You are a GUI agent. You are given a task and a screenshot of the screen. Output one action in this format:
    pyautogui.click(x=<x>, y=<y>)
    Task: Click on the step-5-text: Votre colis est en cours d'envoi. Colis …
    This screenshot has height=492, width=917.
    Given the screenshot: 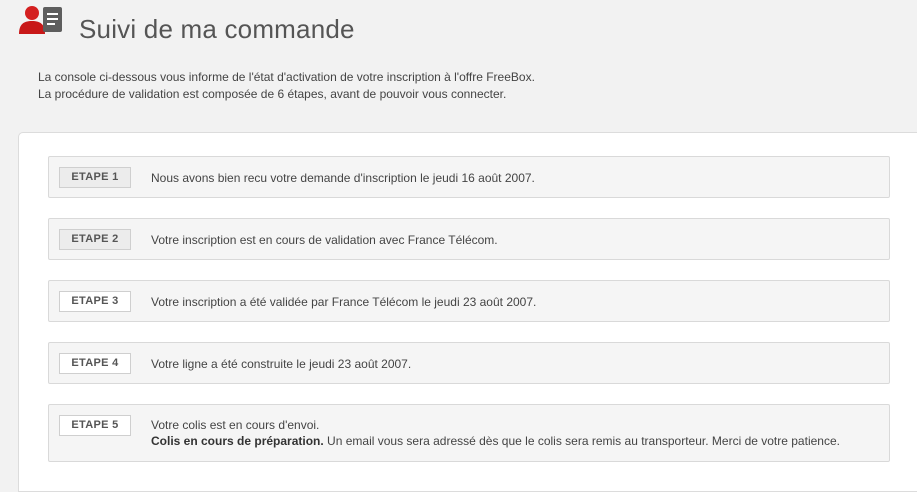 What is the action you would take?
    pyautogui.click(x=495, y=433)
    